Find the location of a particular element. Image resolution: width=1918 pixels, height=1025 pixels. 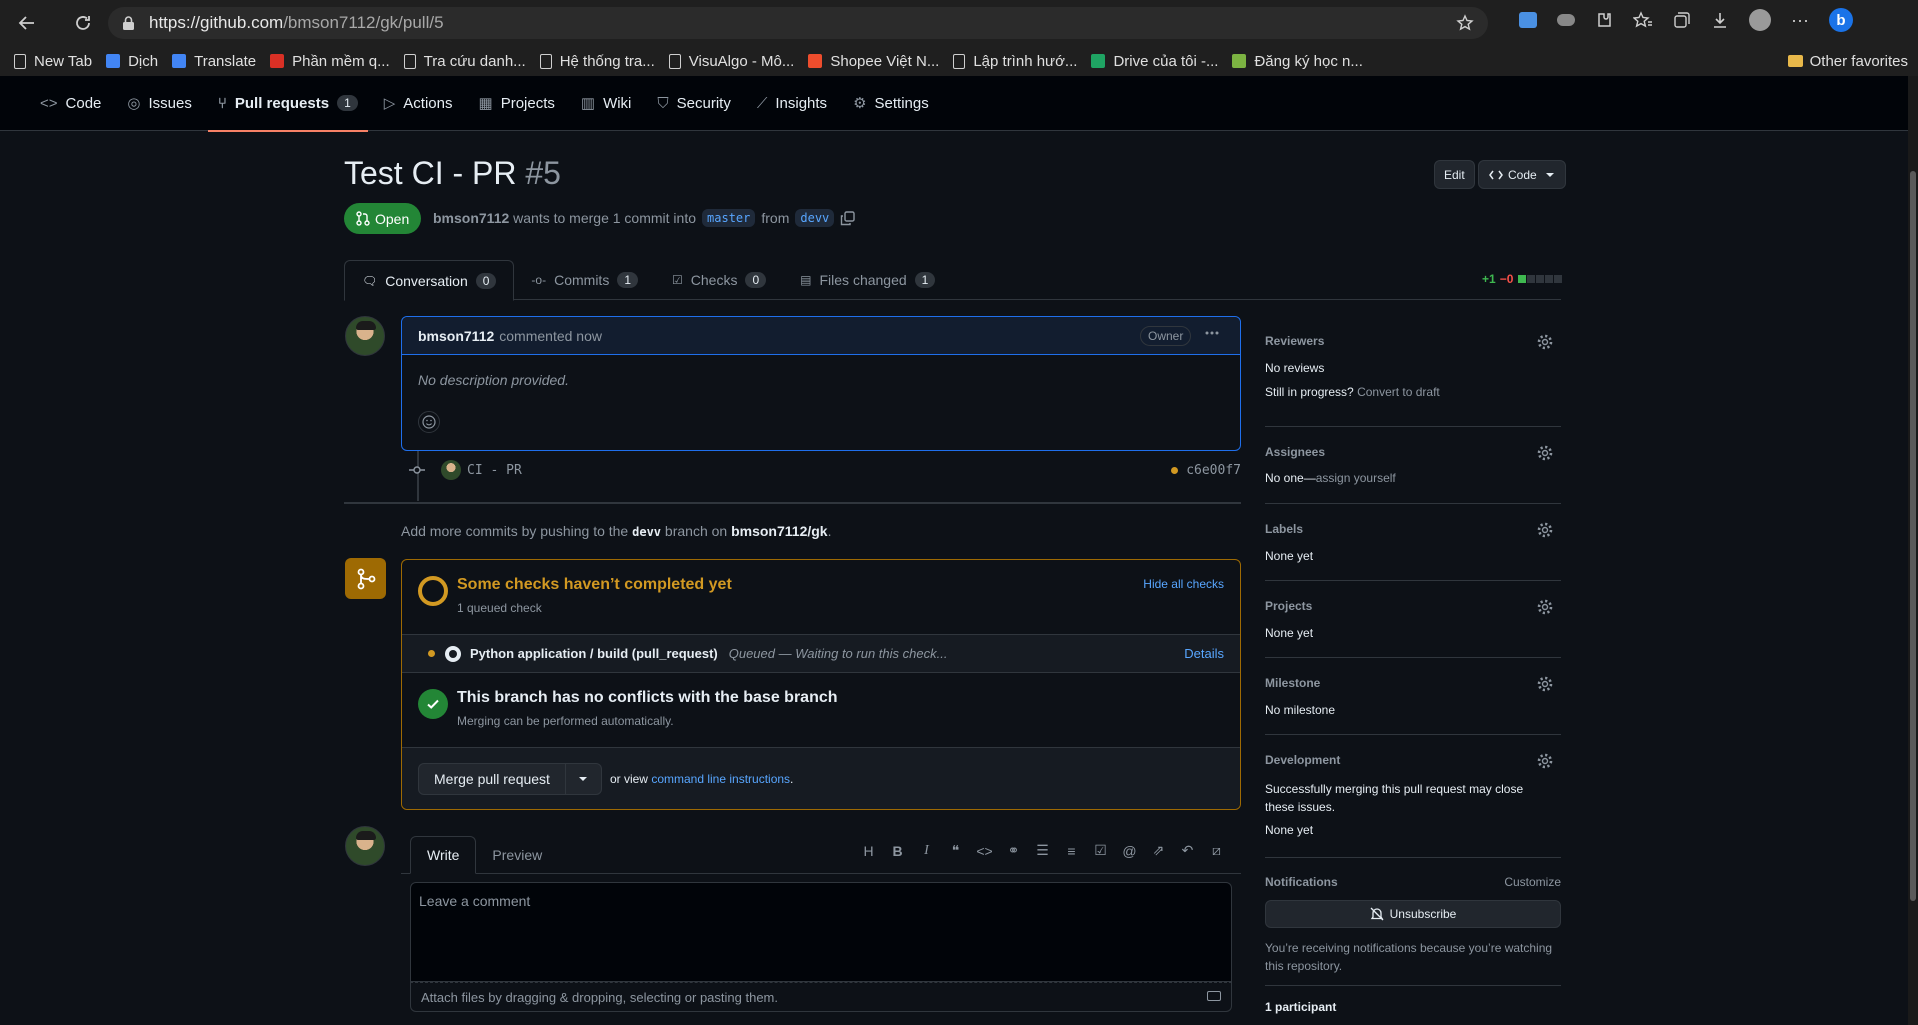

bookmark-item: Translate is located at coordinates (214, 61).